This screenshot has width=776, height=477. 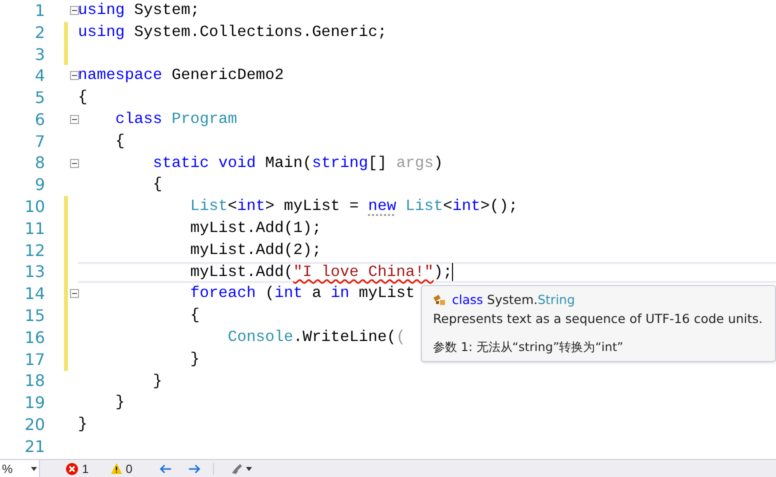 I want to click on text-cursor, so click(x=453, y=272).